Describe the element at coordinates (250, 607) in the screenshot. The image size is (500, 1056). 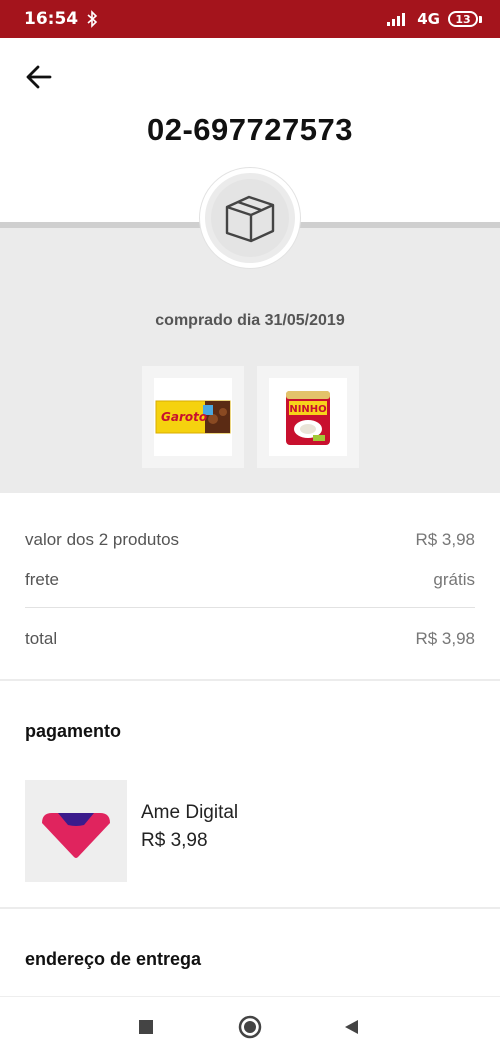
I see `summary-divider` at that location.